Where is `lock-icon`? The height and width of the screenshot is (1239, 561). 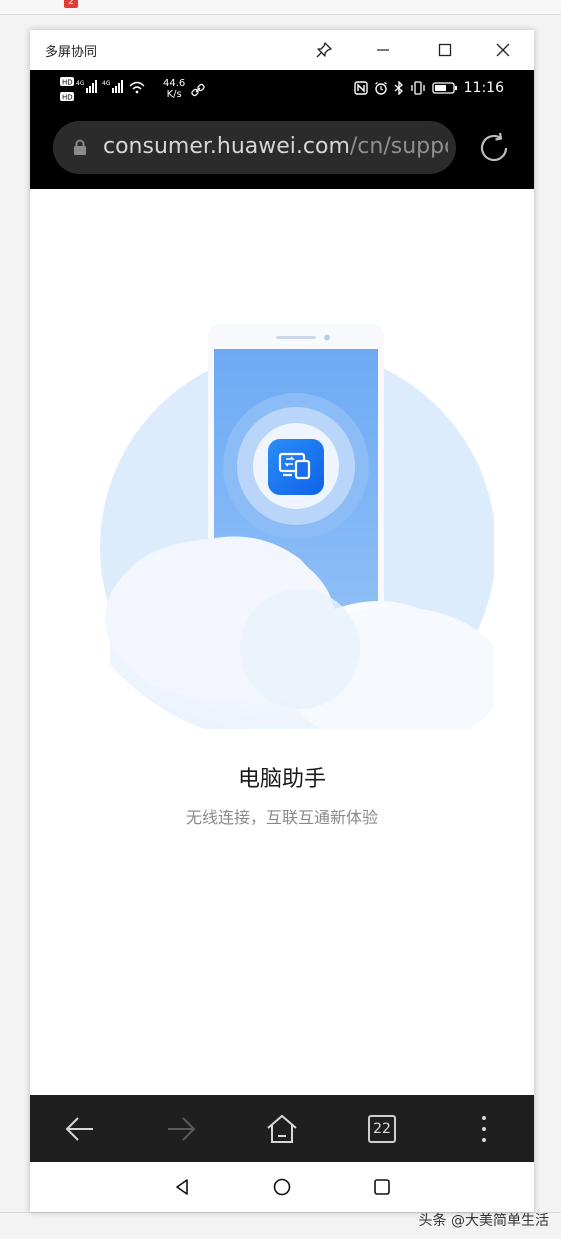
lock-icon is located at coordinates (80, 147).